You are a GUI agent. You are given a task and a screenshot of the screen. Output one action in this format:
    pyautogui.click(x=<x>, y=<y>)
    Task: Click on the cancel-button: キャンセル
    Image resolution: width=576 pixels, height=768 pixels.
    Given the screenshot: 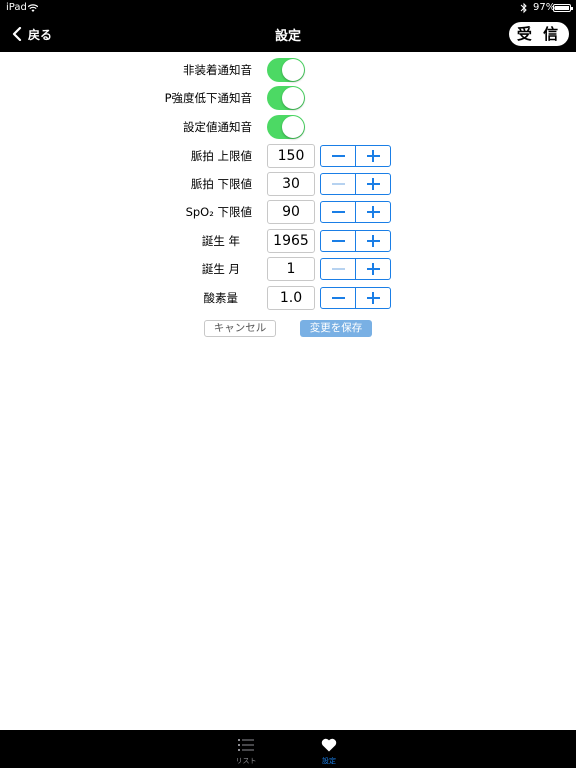 What is the action you would take?
    pyautogui.click(x=240, y=328)
    